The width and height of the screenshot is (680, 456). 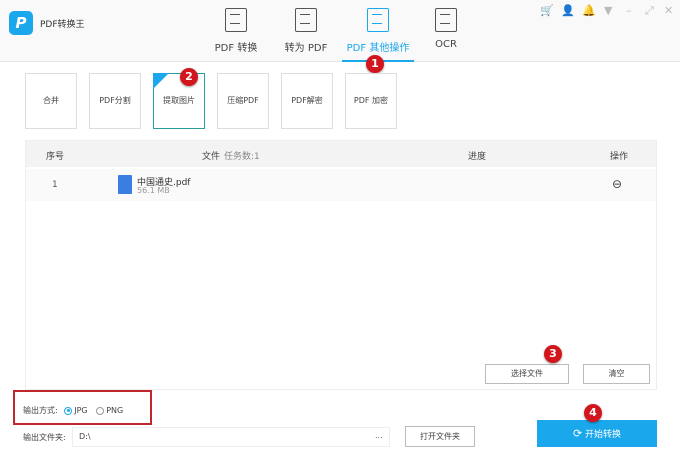 I want to click on col-file: 文件, so click(x=211, y=157).